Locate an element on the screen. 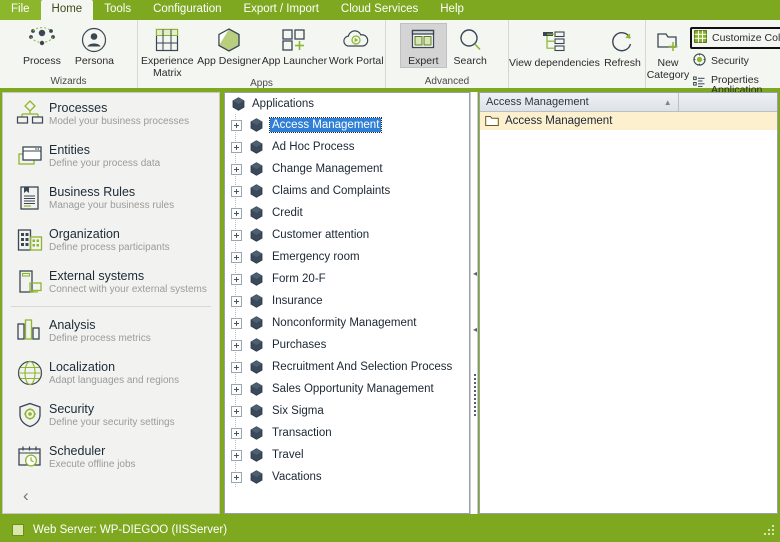  persona-icon is located at coordinates (94, 40).